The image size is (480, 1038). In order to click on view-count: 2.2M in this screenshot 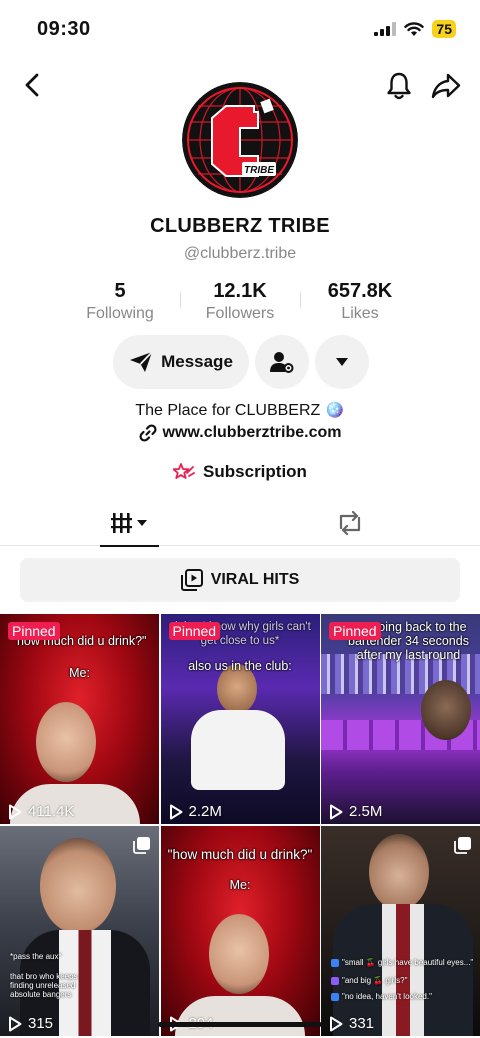, I will do `click(195, 811)`.